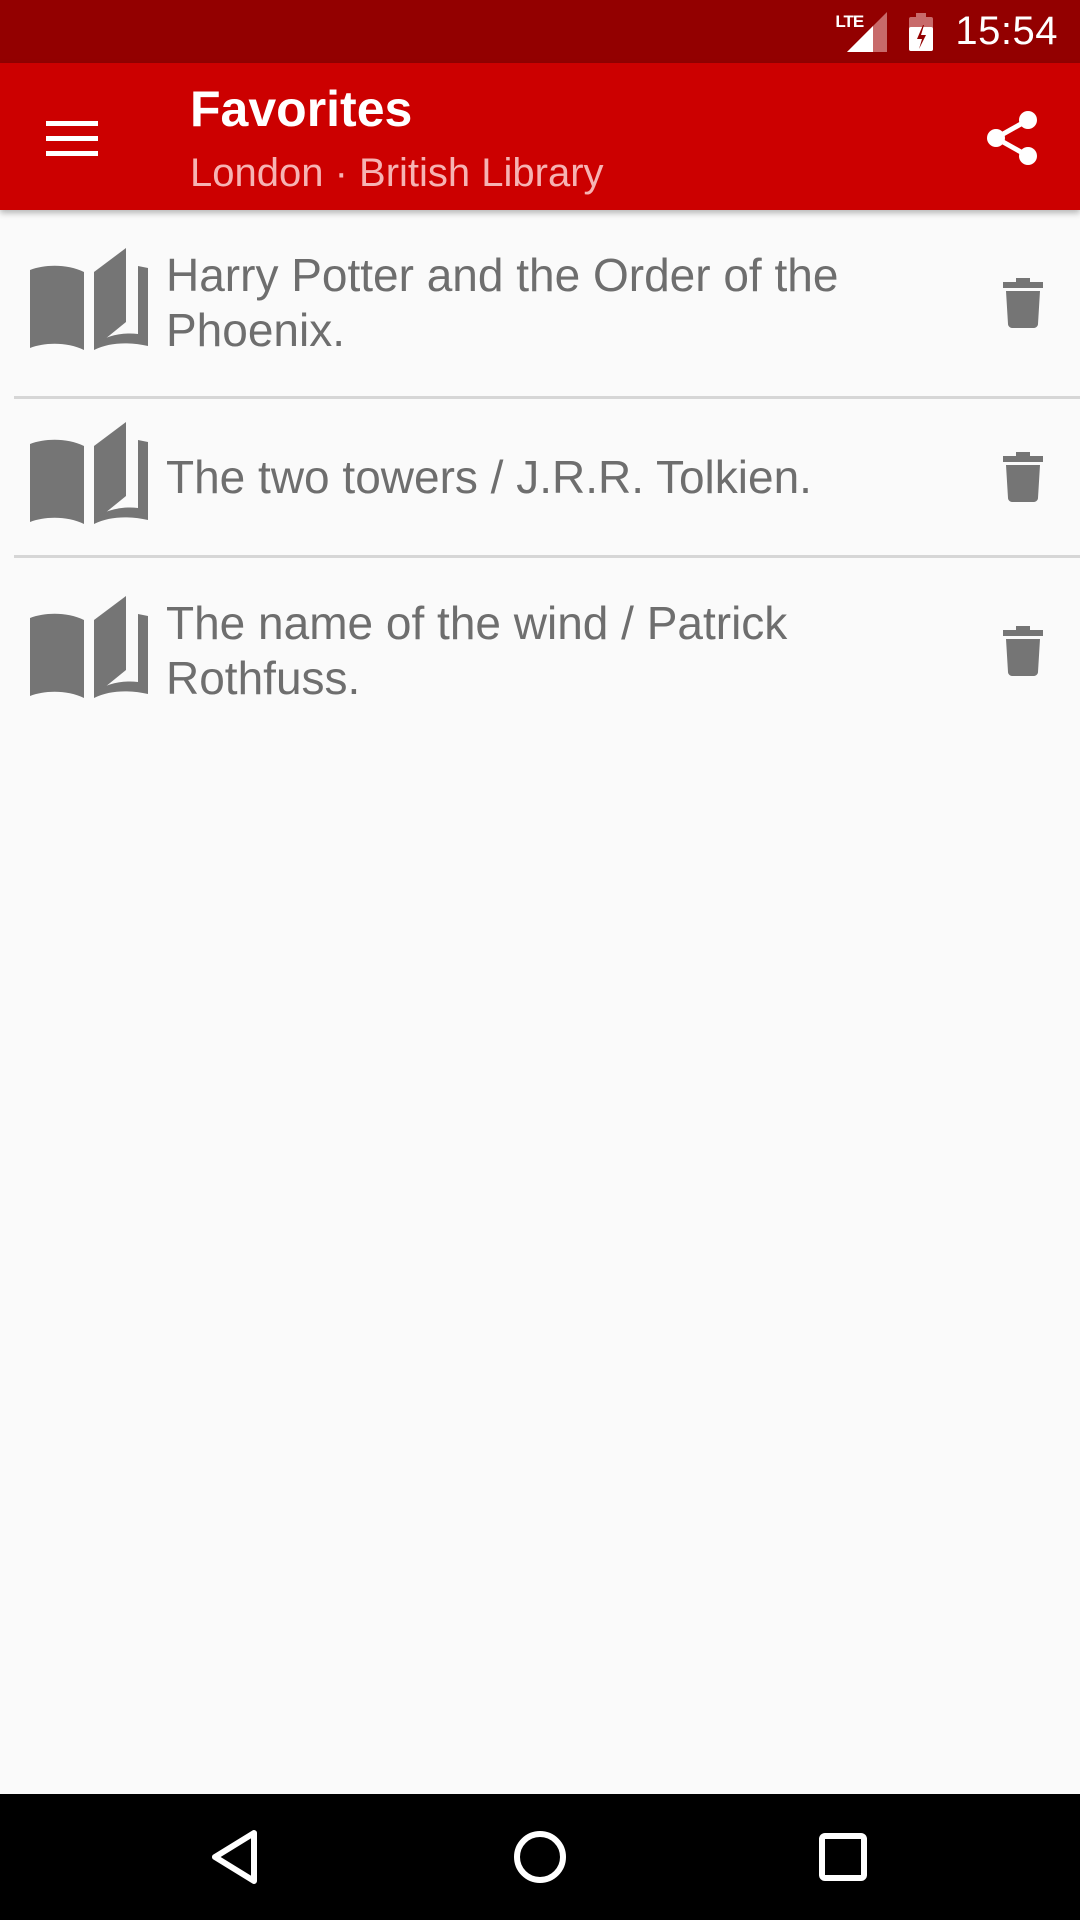 This screenshot has height=1920, width=1080. Describe the element at coordinates (849, 21) in the screenshot. I see `network-type-label: LTE` at that location.